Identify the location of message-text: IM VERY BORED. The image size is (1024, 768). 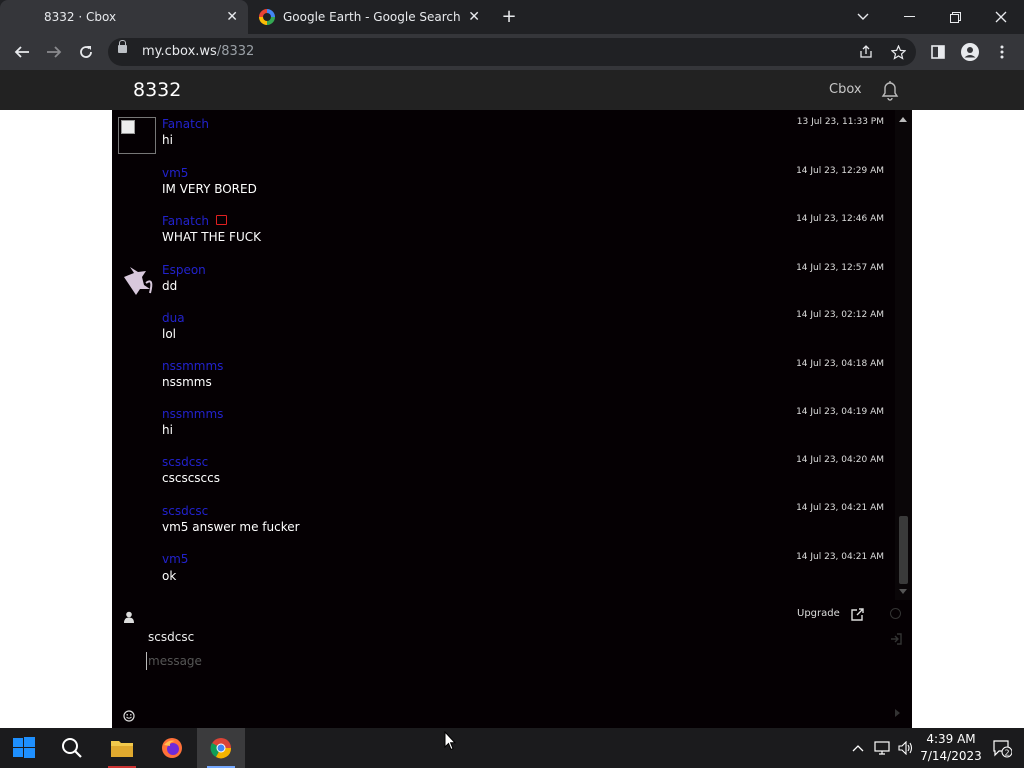
(209, 189).